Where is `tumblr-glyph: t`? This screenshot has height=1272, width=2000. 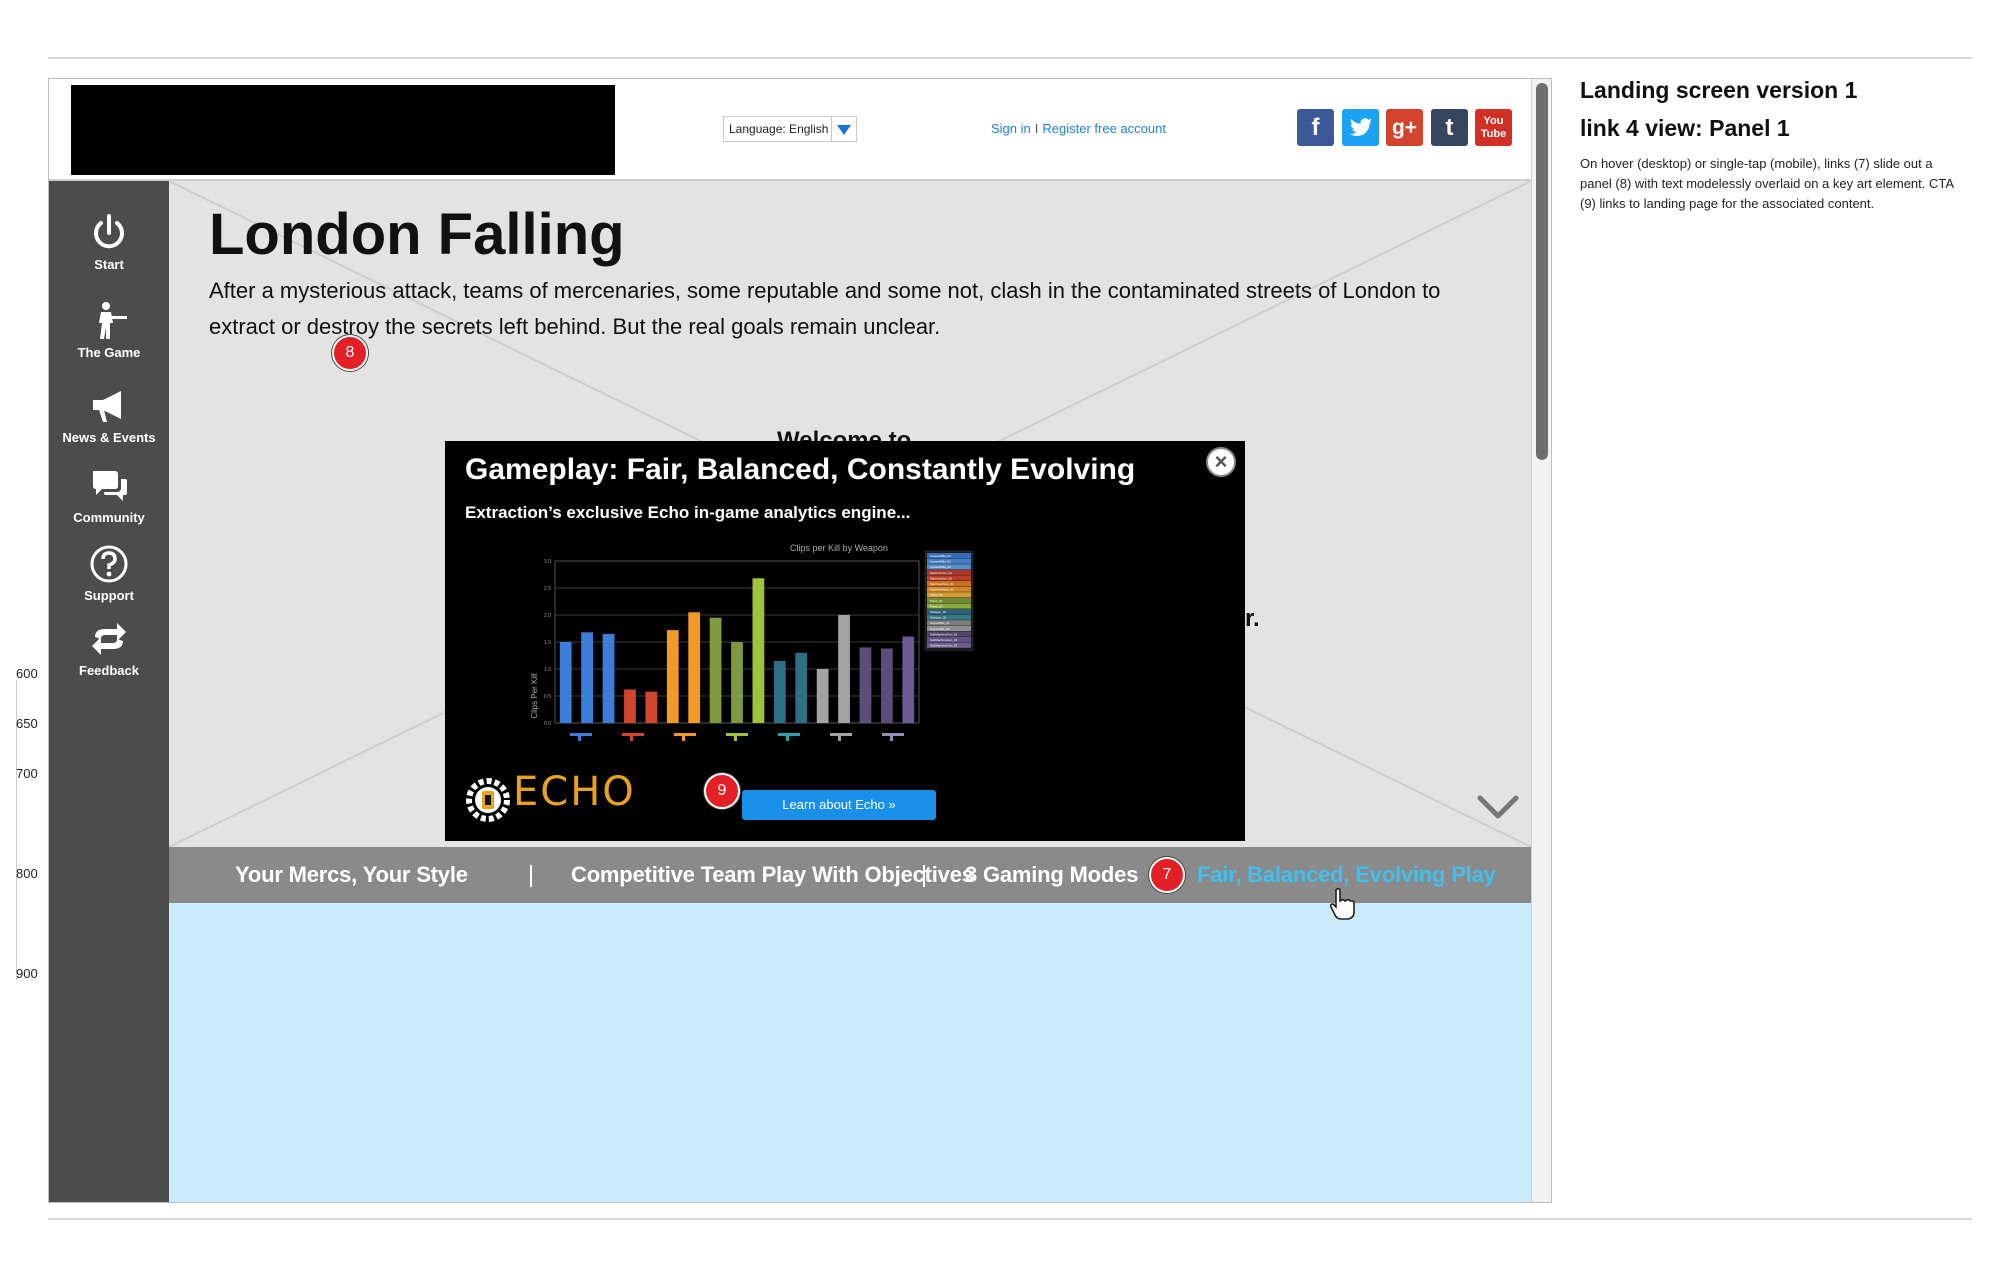
tumblr-glyph: t is located at coordinates (1449, 127).